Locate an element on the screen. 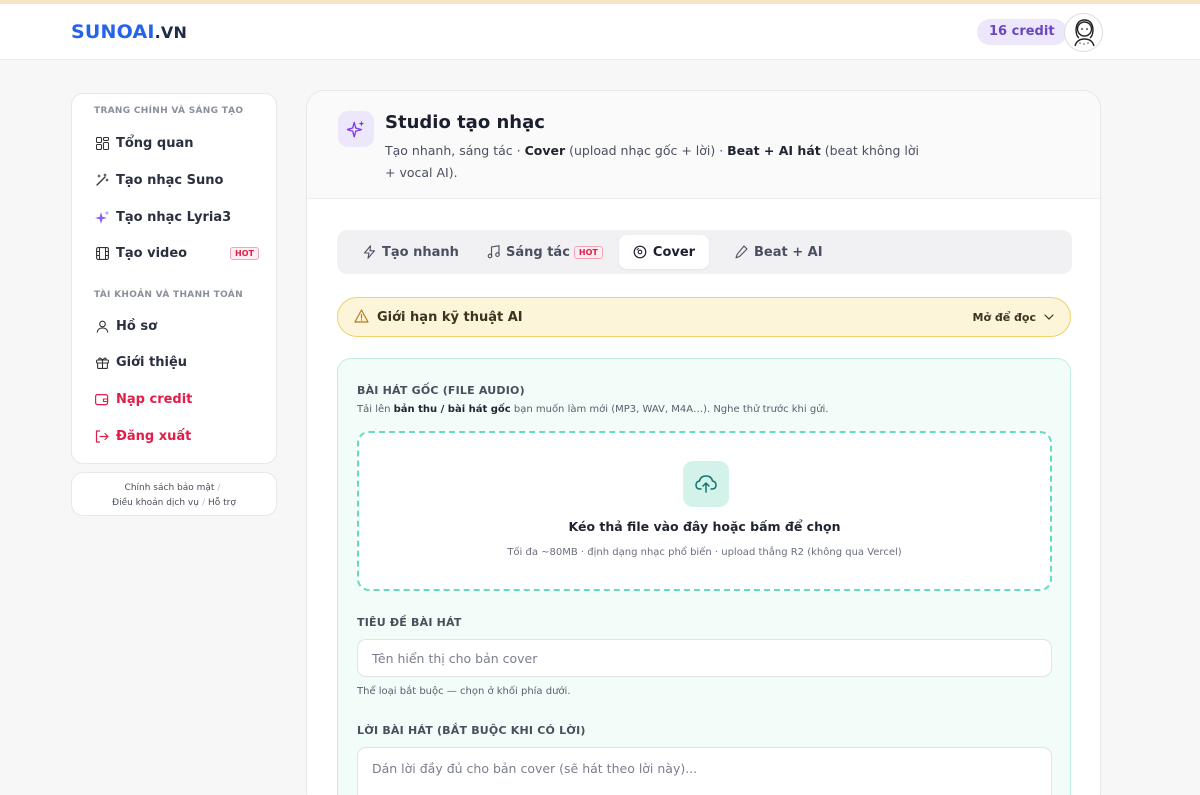 This screenshot has width=1200, height=795. sidebar-item-label: Tạo nhạc Suno is located at coordinates (170, 180).